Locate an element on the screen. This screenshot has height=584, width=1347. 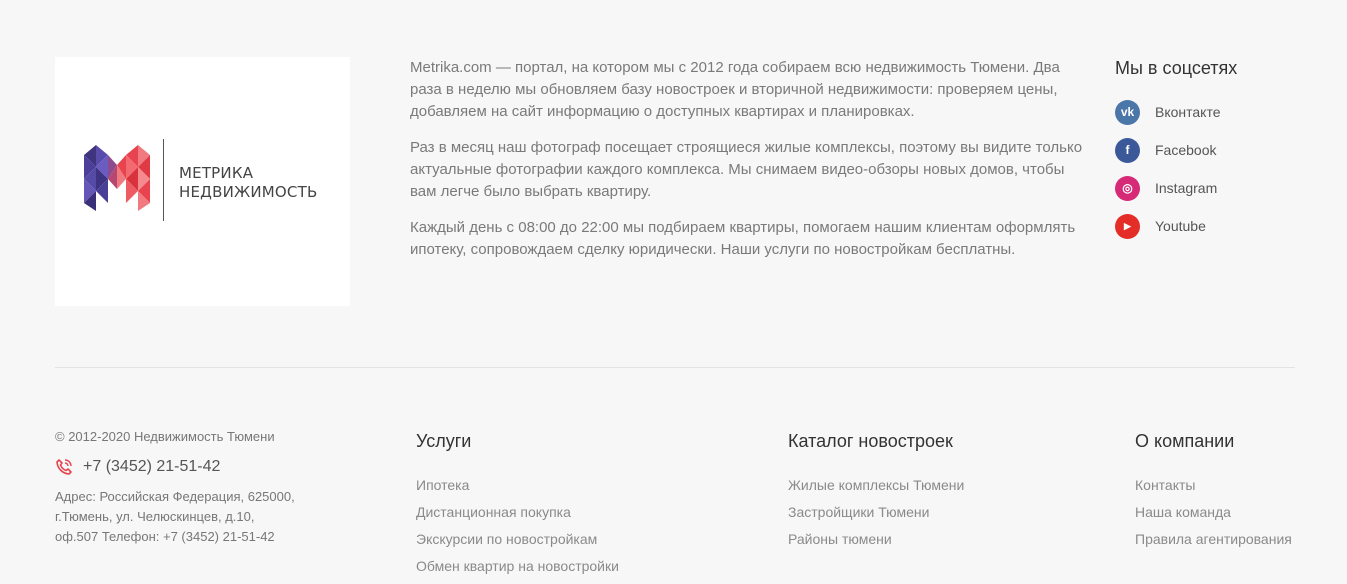
services-link-remote-purchase: Дистанционная покупка is located at coordinates (517, 512).